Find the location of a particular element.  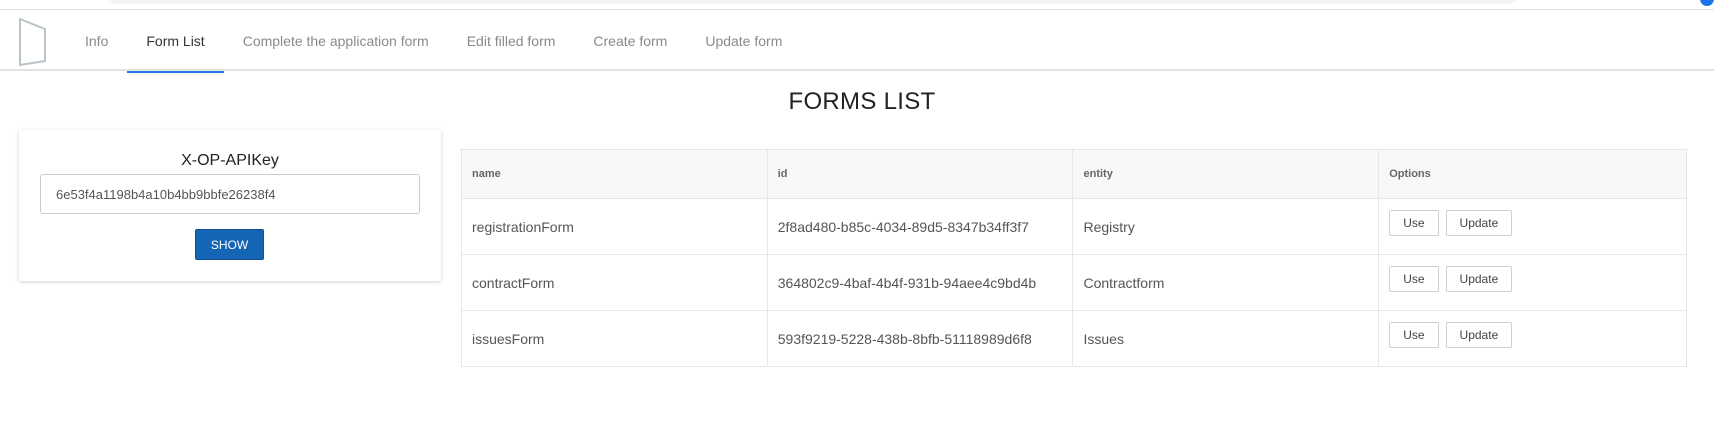

profile-icon is located at coordinates (1707, 3).